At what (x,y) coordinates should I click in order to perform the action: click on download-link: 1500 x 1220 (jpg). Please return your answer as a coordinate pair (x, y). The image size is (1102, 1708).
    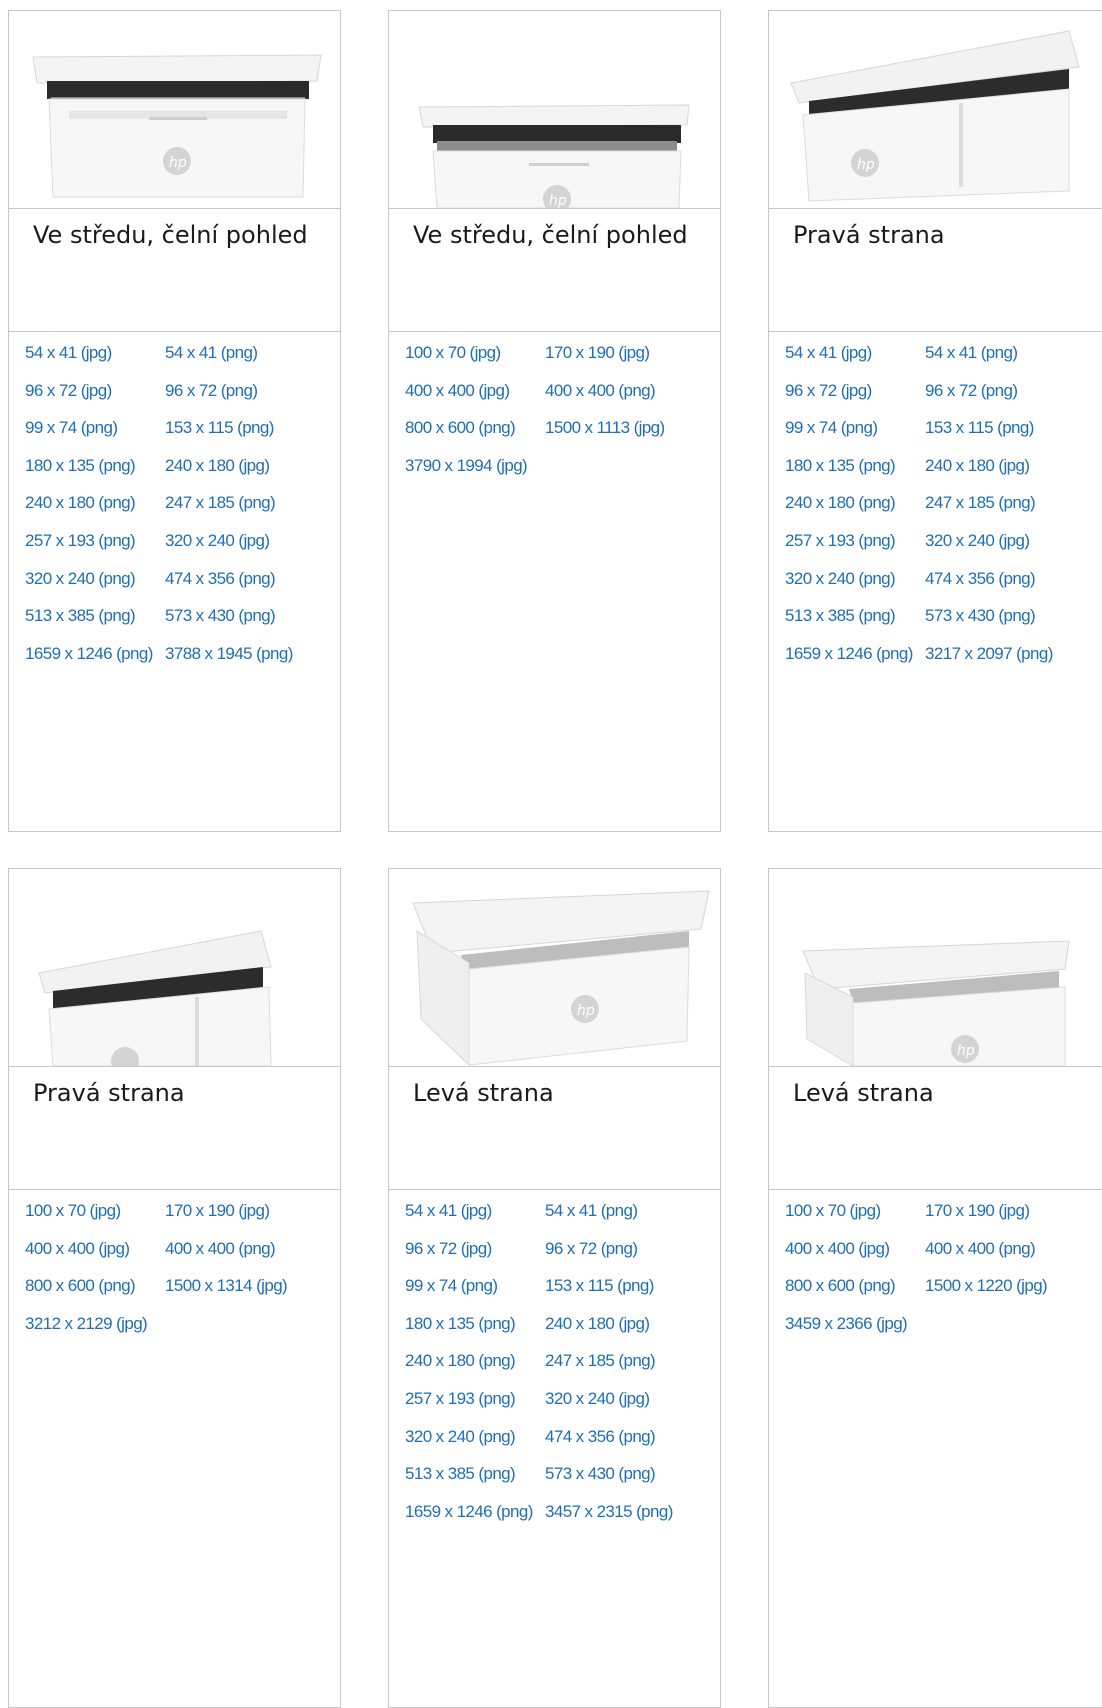
    Looking at the image, I should click on (1005, 1293).